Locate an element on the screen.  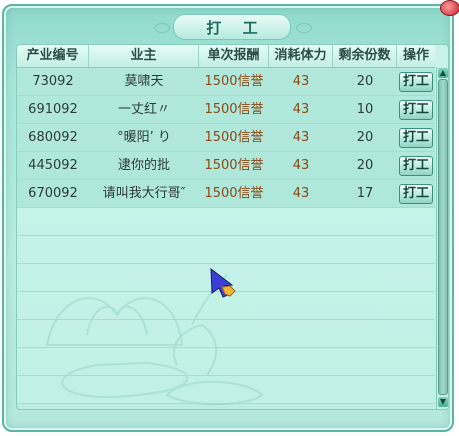
table-row: 445092 逮你的批 1500信誉 43 20 打工 is located at coordinates (226, 166).